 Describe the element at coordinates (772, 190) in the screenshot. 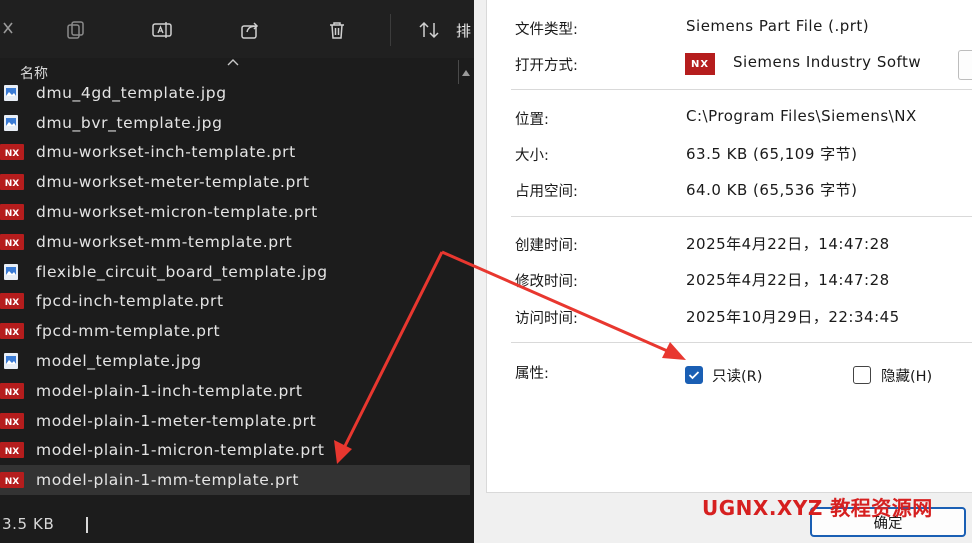

I see `size-on-disk-value: 64.0 KB (65,536 字节)` at that location.